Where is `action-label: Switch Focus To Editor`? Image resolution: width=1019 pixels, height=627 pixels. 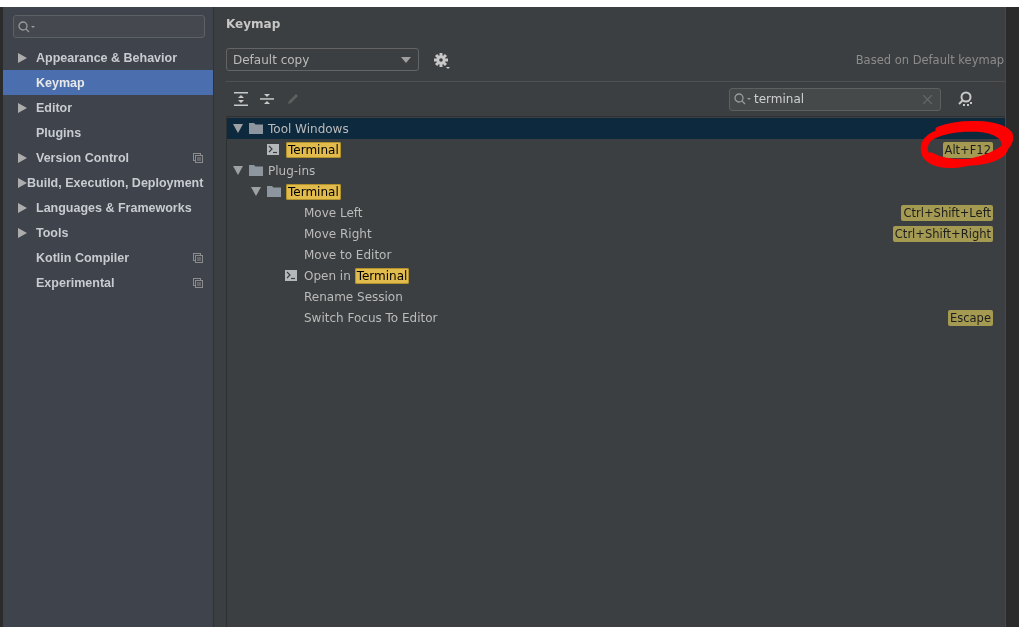 action-label: Switch Focus To Editor is located at coordinates (371, 317).